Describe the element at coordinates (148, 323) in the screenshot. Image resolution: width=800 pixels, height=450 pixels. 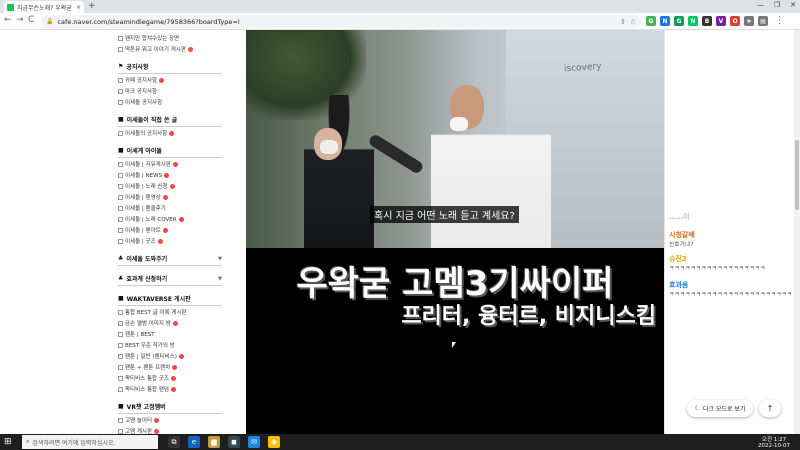
I see `sidebar-board-link: 금손 앨범 이미지 방` at that location.